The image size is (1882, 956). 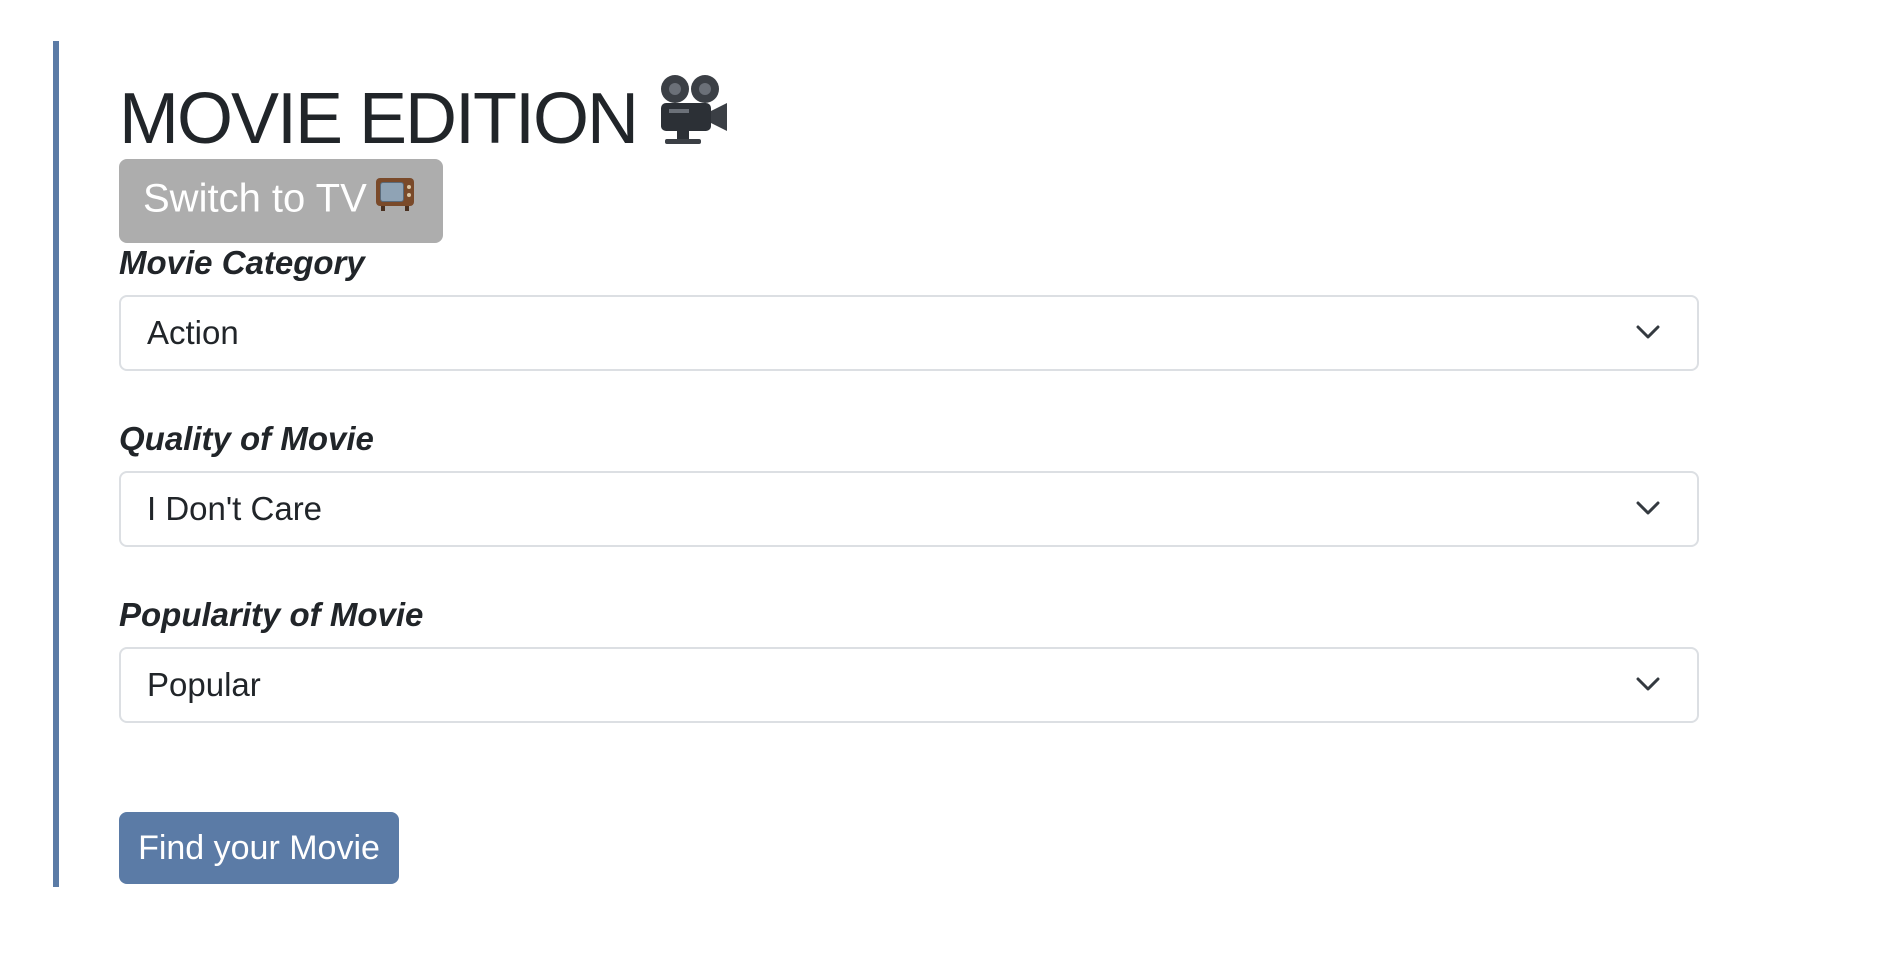 What do you see at coordinates (379, 119) in the screenshot?
I see `page-title-text: MOVIE EDITION` at bounding box center [379, 119].